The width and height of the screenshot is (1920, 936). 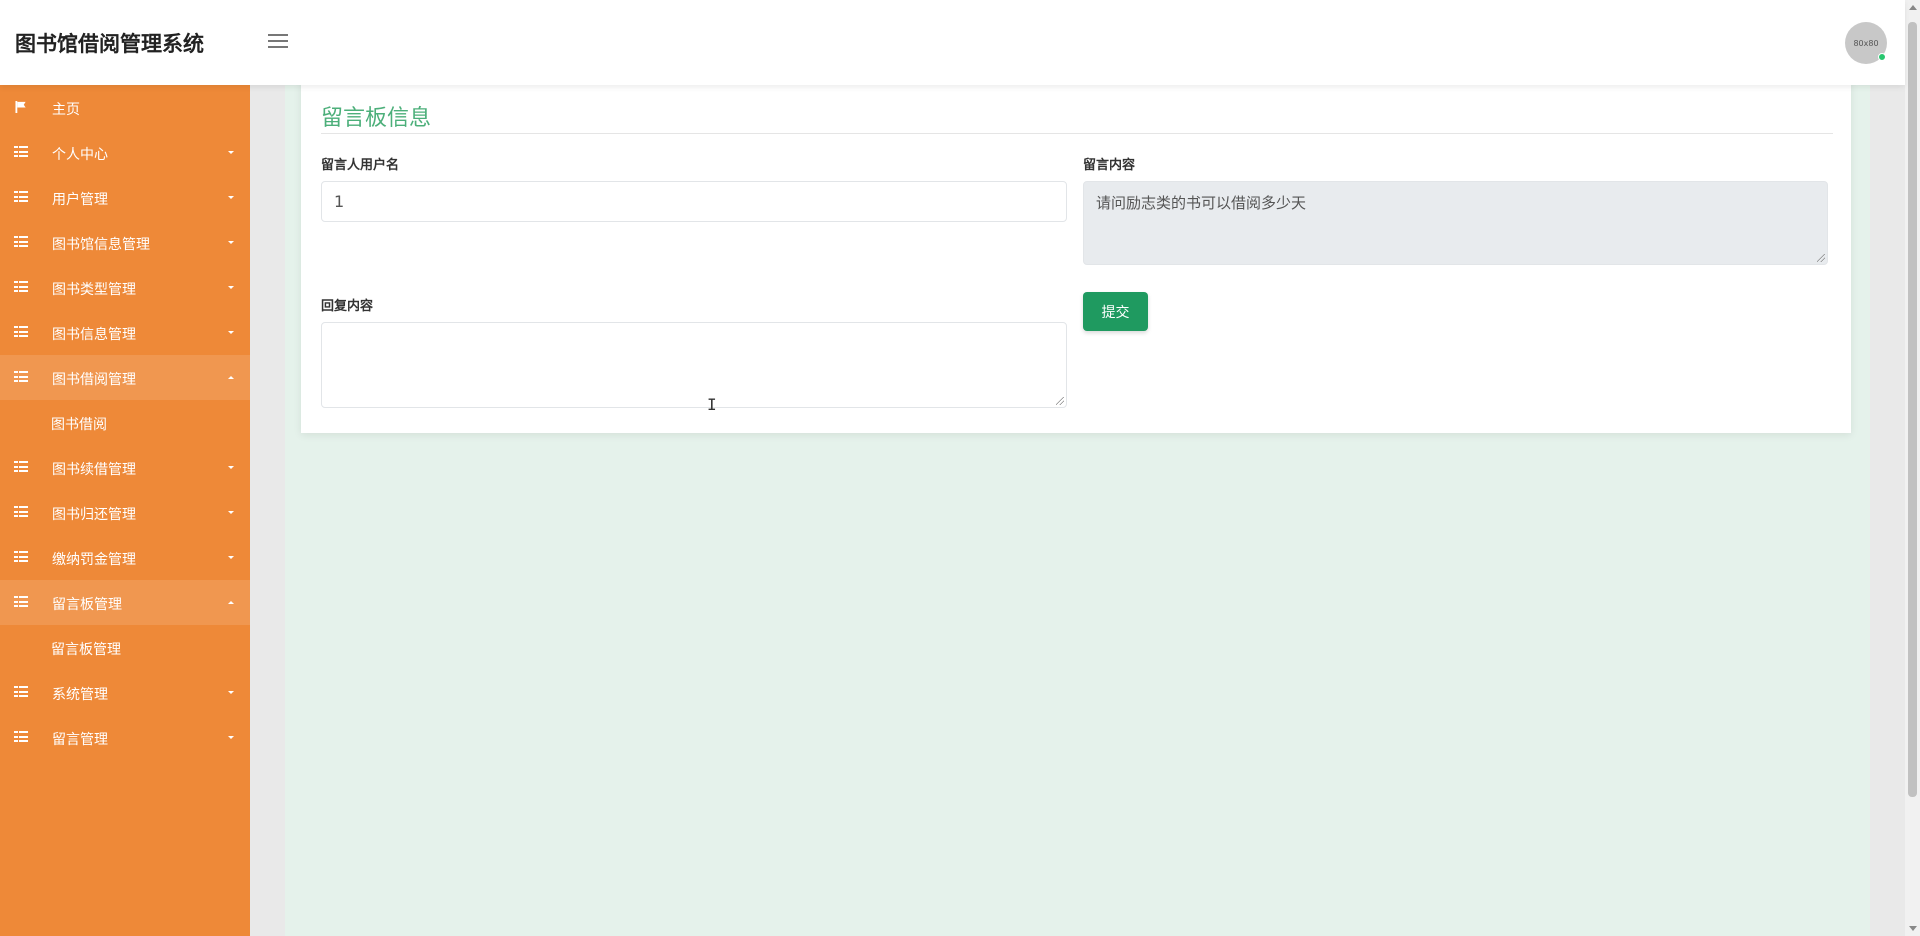 I want to click on username-label: 留言人用户名, so click(x=360, y=165).